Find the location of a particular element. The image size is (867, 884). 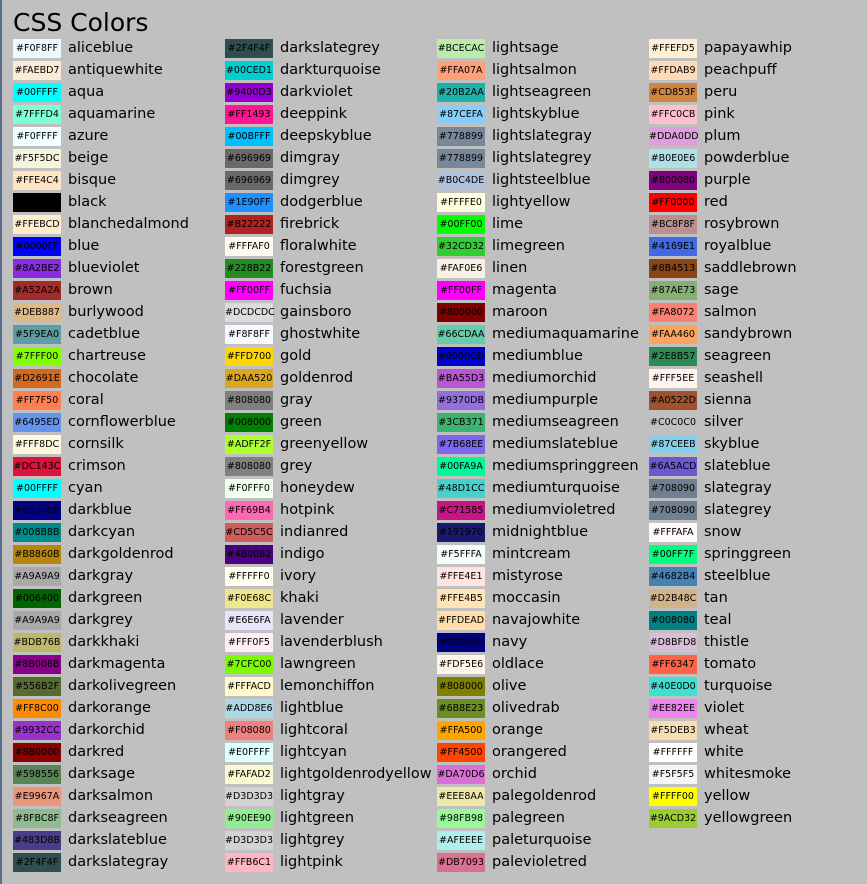

color-name: sandybrown is located at coordinates (748, 334).